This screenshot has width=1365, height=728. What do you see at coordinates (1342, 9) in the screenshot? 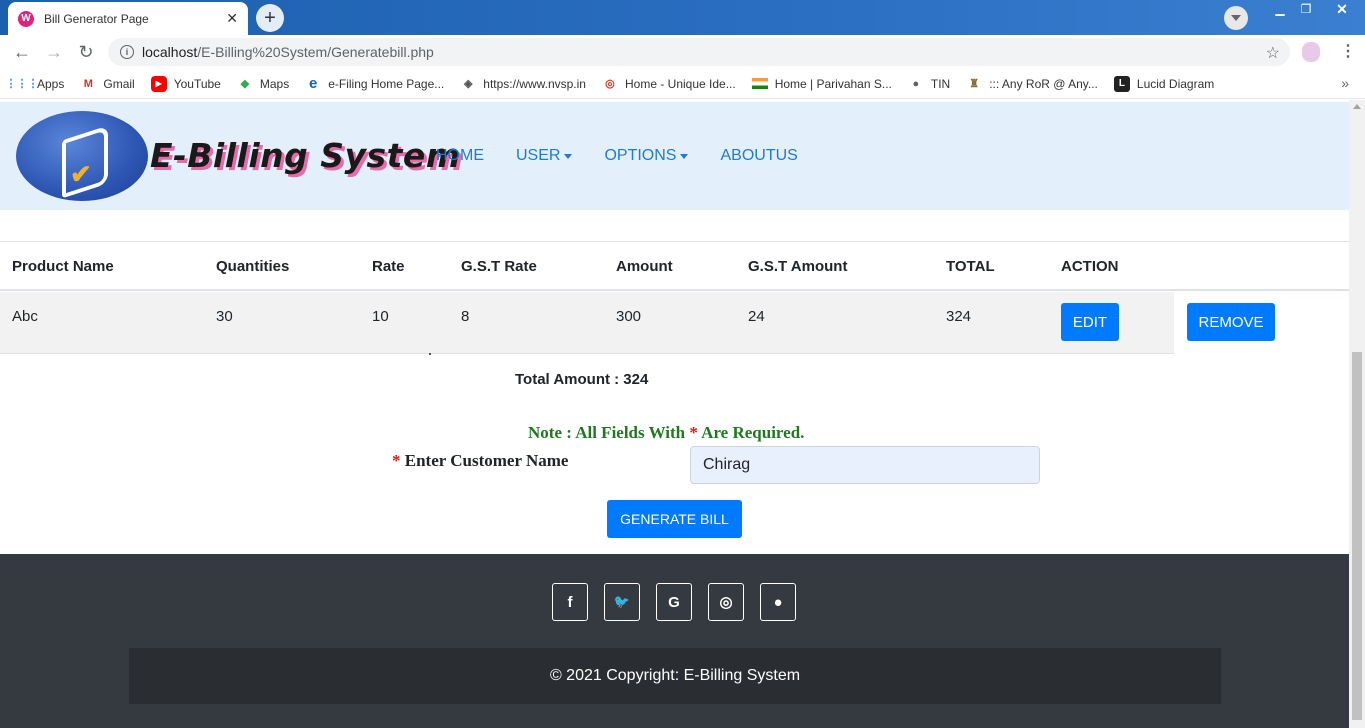
I see `close-window-icon: ✕` at bounding box center [1342, 9].